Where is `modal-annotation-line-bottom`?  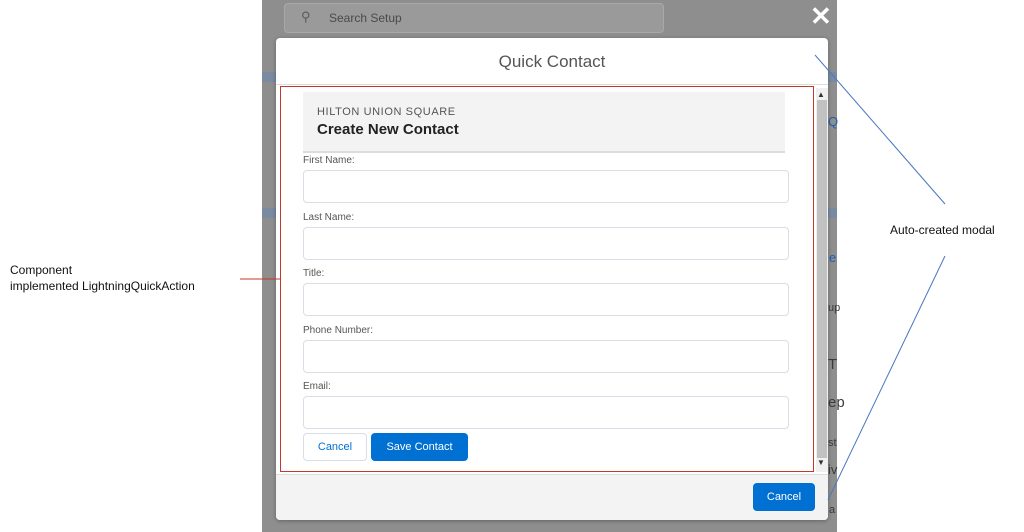 modal-annotation-line-bottom is located at coordinates (886, 378).